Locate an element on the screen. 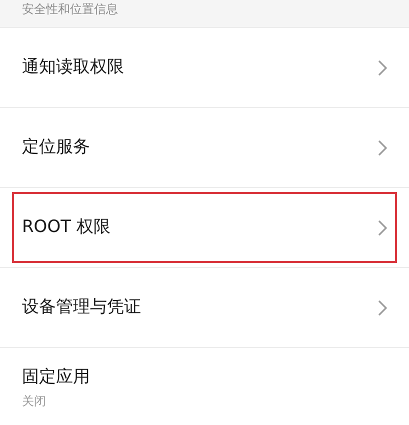 The image size is (409, 425). setting-value: 关闭 is located at coordinates (34, 401).